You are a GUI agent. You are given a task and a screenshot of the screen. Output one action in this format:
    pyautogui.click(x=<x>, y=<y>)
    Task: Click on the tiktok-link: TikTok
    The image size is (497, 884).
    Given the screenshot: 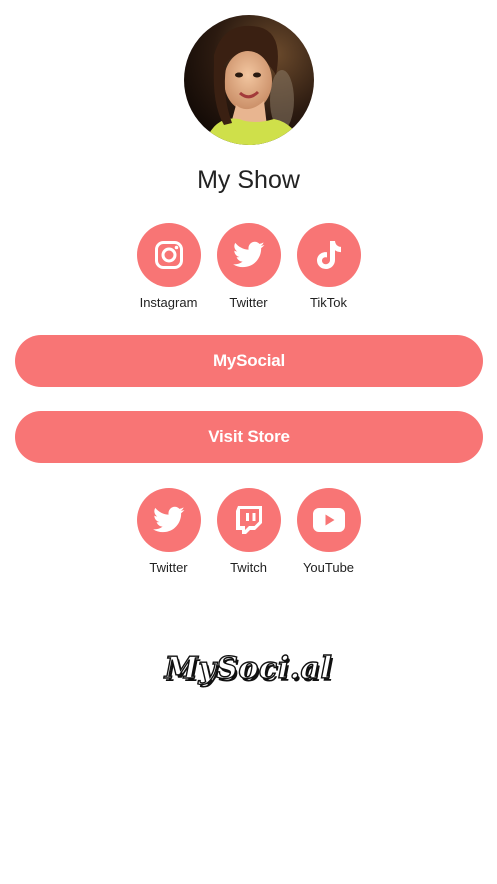 What is the action you would take?
    pyautogui.click(x=328, y=266)
    